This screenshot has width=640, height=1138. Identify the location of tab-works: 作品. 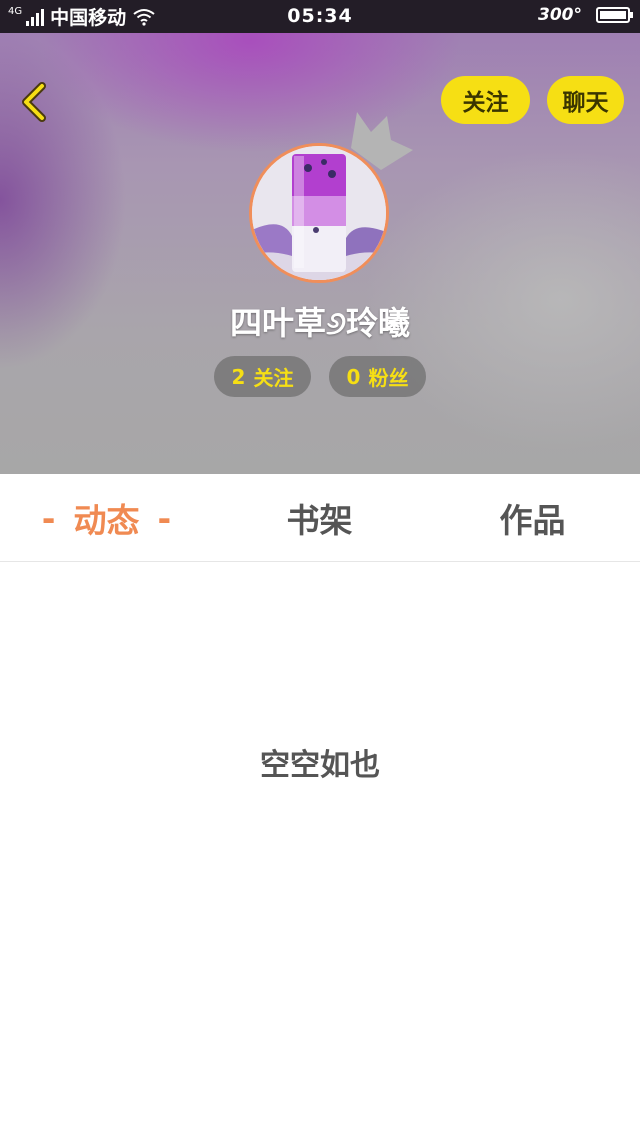
(532, 518).